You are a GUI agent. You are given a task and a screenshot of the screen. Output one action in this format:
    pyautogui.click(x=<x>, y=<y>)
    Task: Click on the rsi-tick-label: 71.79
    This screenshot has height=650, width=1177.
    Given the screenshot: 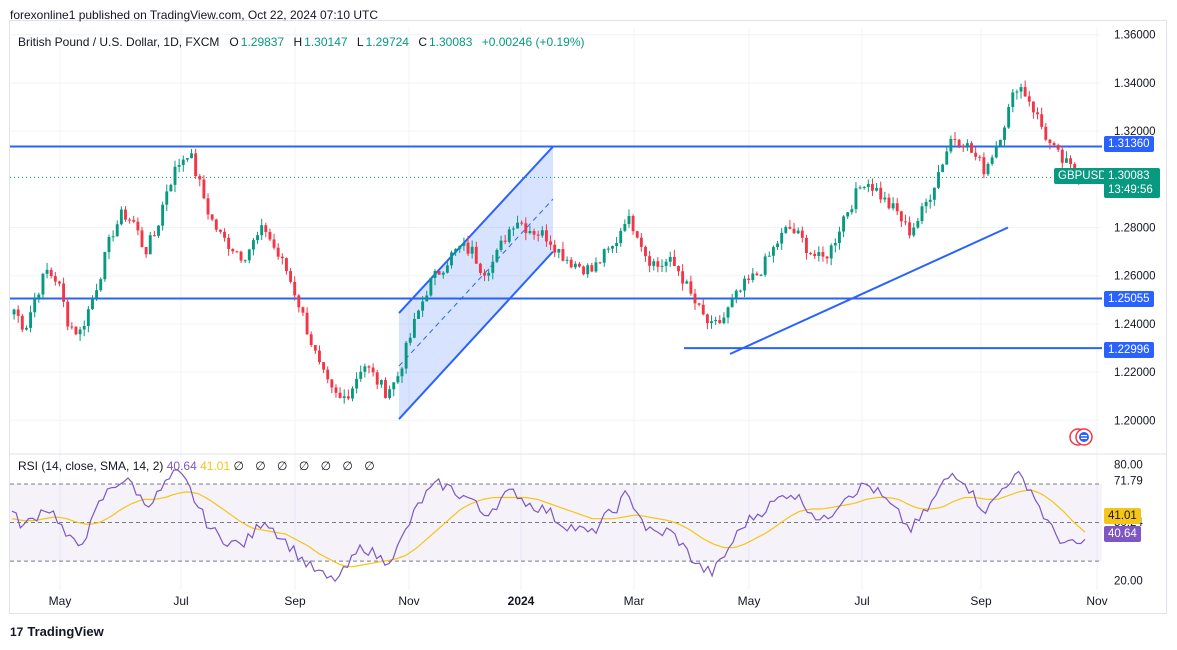 What is the action you would take?
    pyautogui.click(x=1128, y=482)
    